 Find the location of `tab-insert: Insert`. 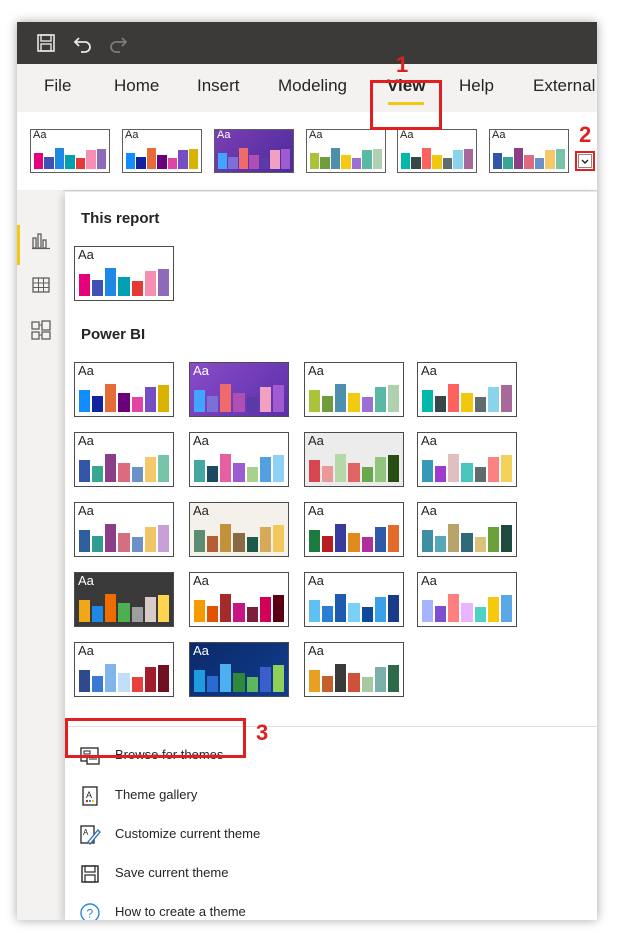

tab-insert: Insert is located at coordinates (218, 86).